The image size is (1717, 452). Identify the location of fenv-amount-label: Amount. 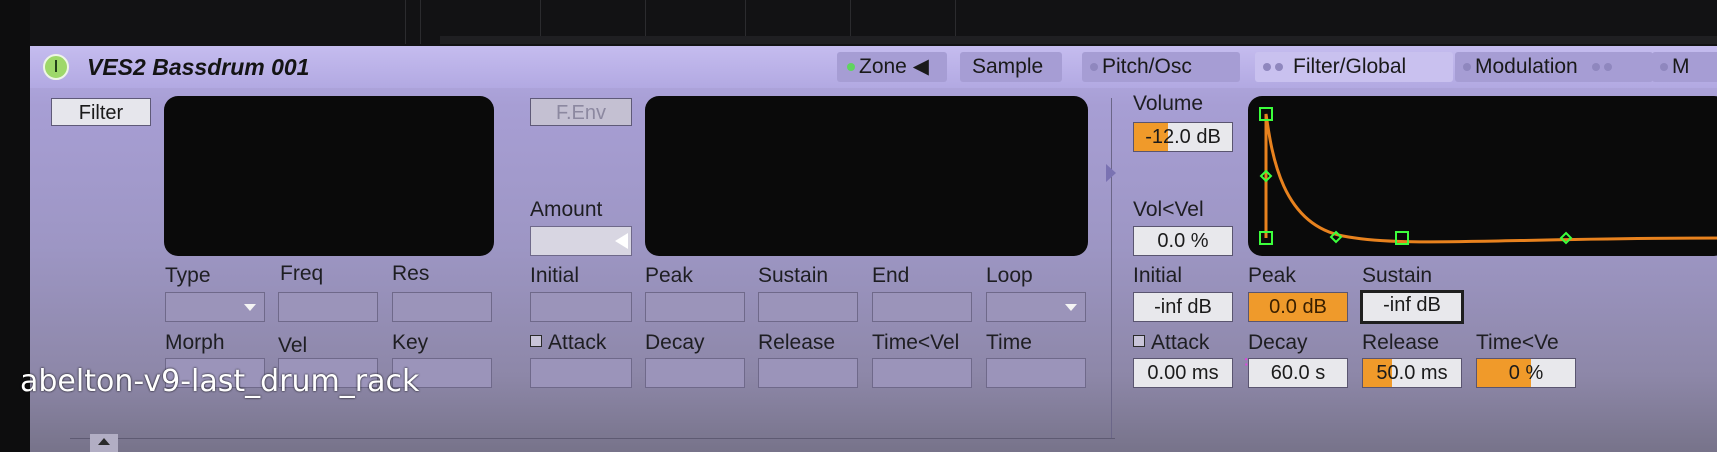
(566, 209).